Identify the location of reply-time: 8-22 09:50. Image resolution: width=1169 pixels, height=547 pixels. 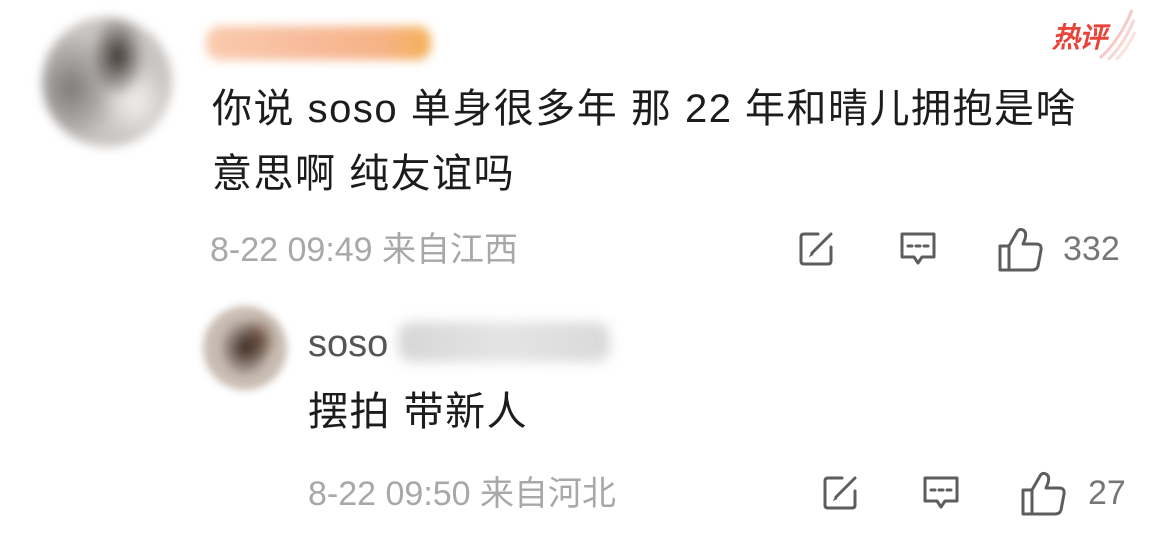
(389, 494).